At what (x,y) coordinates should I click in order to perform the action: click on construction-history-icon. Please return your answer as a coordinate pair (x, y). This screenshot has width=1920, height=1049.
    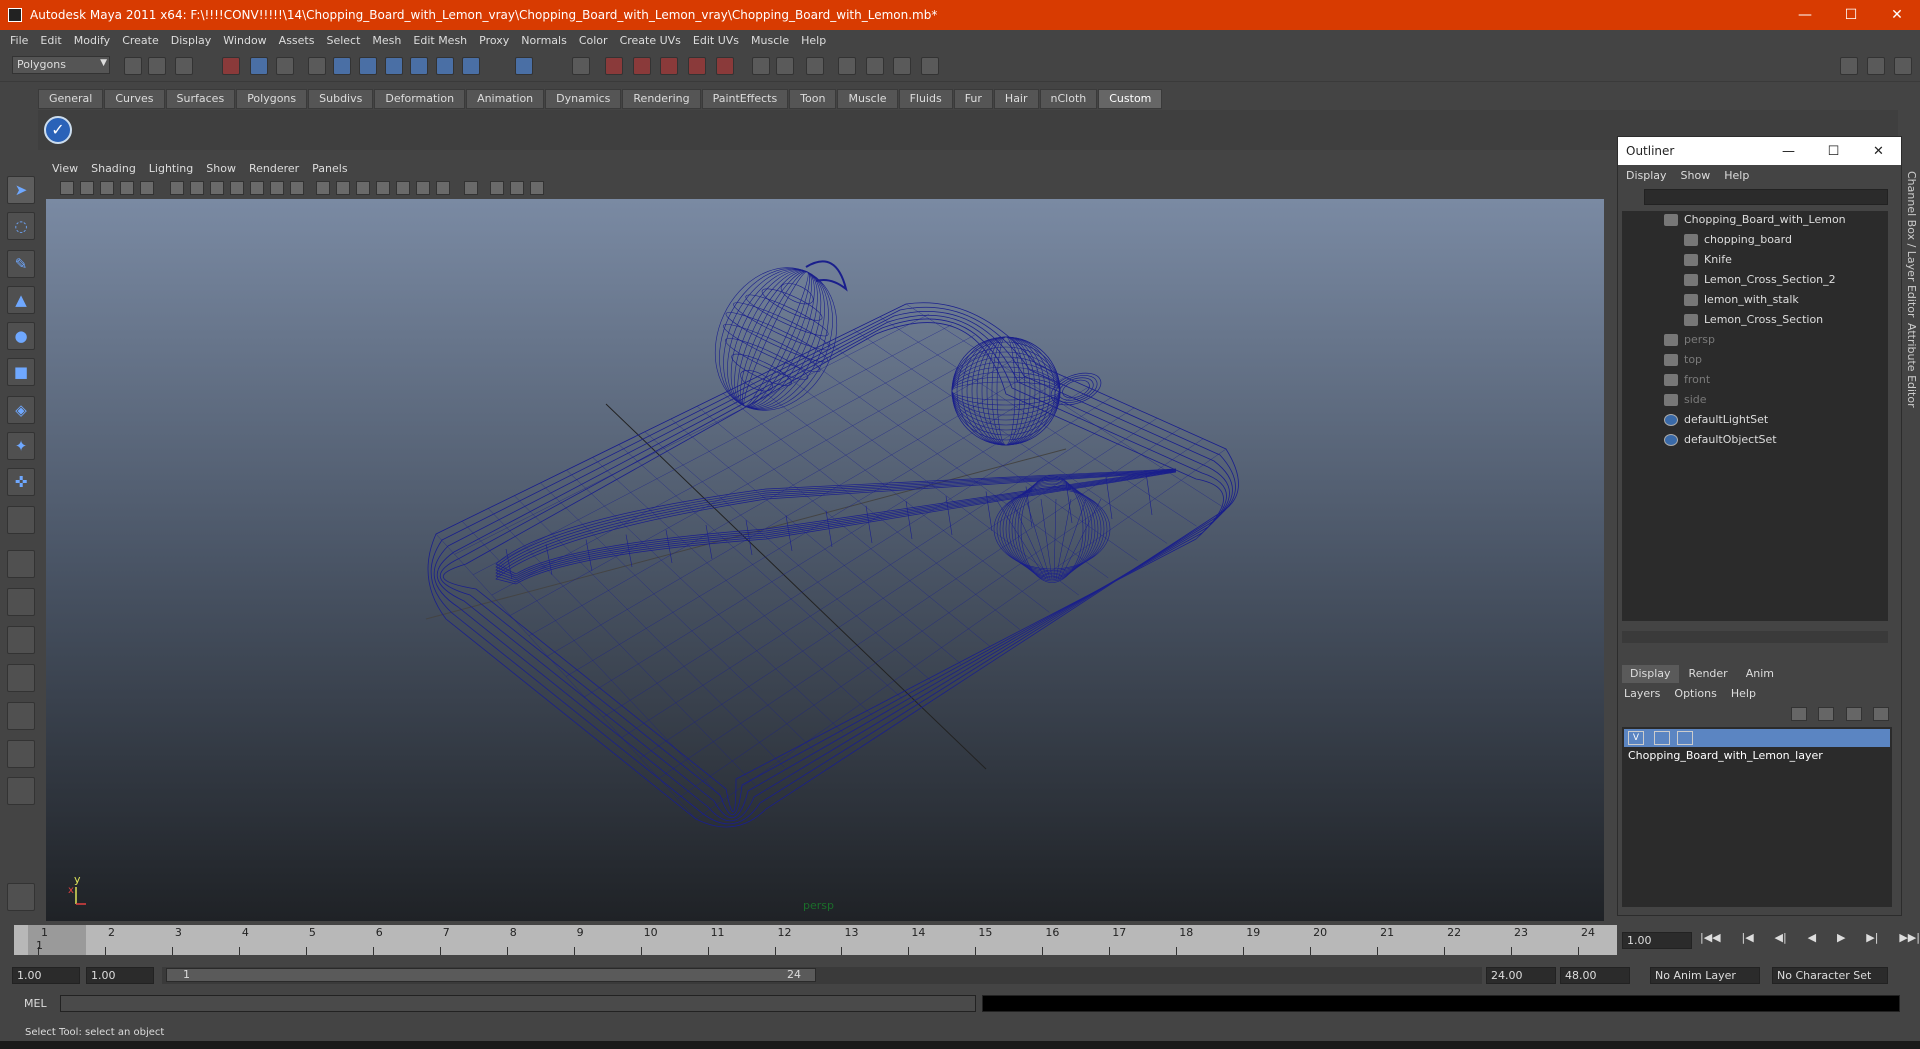
    Looking at the image, I should click on (471, 66).